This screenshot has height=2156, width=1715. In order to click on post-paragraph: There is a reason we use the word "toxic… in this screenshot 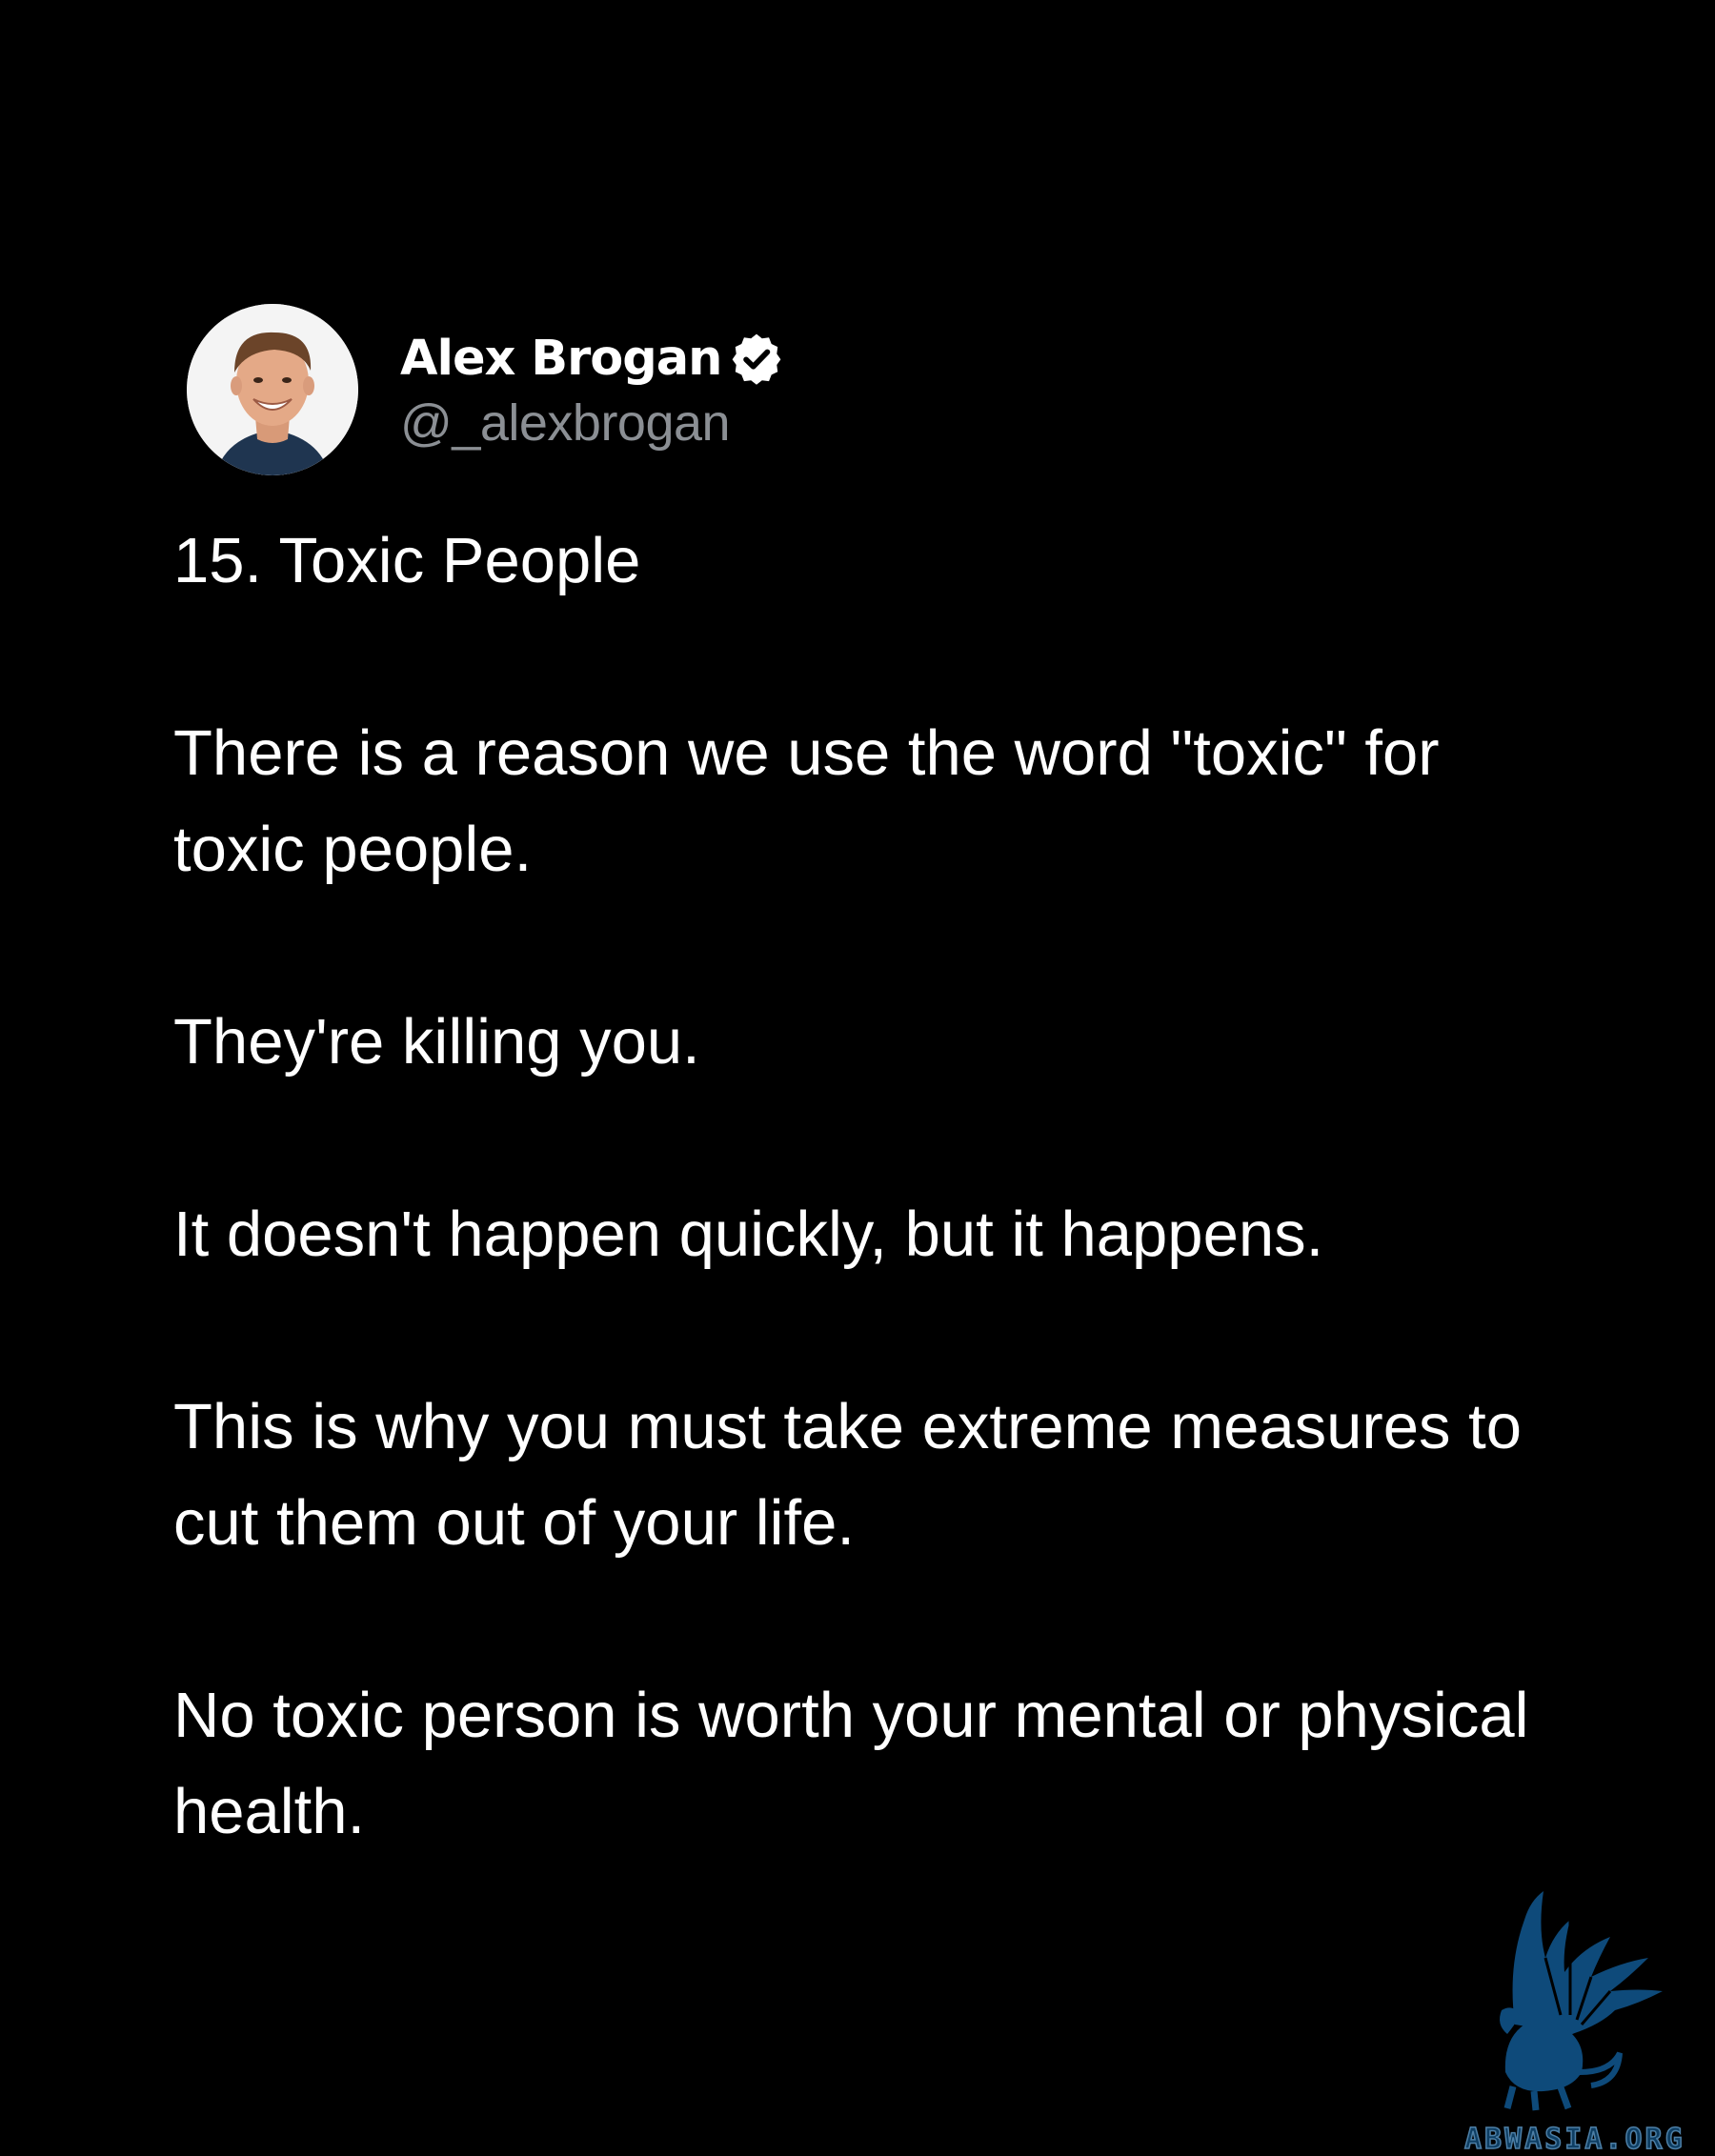, I will do `click(806, 801)`.